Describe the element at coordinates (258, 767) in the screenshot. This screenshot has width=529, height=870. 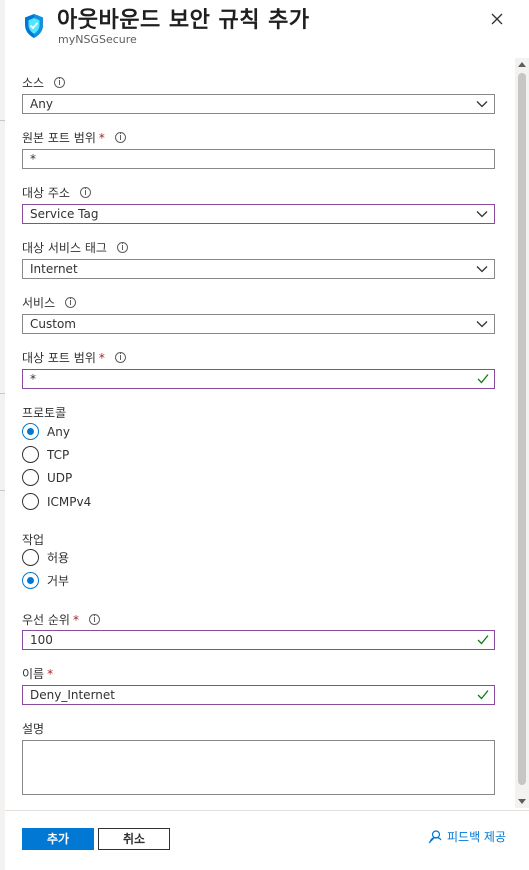
I see `description-textarea` at that location.